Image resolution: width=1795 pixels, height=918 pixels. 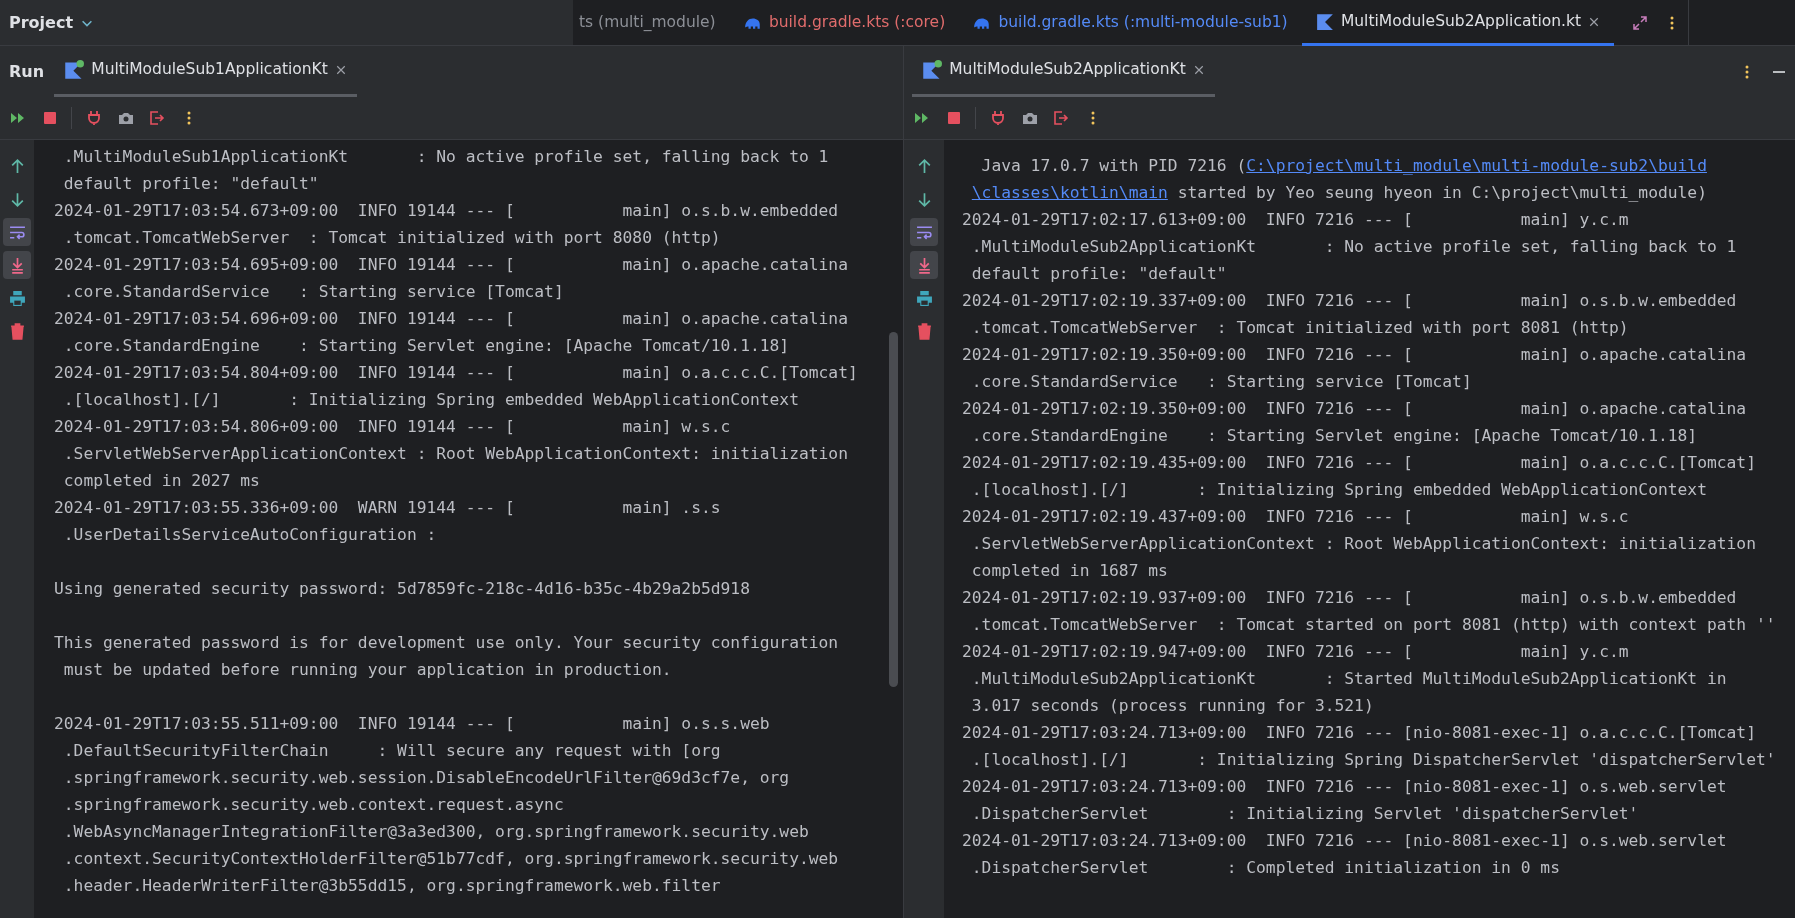 I want to click on console-line: 2024-01-29T17:03:55.511+09:00 INFO 19144 --- [ main] o.s.s.web, so click(x=412, y=724).